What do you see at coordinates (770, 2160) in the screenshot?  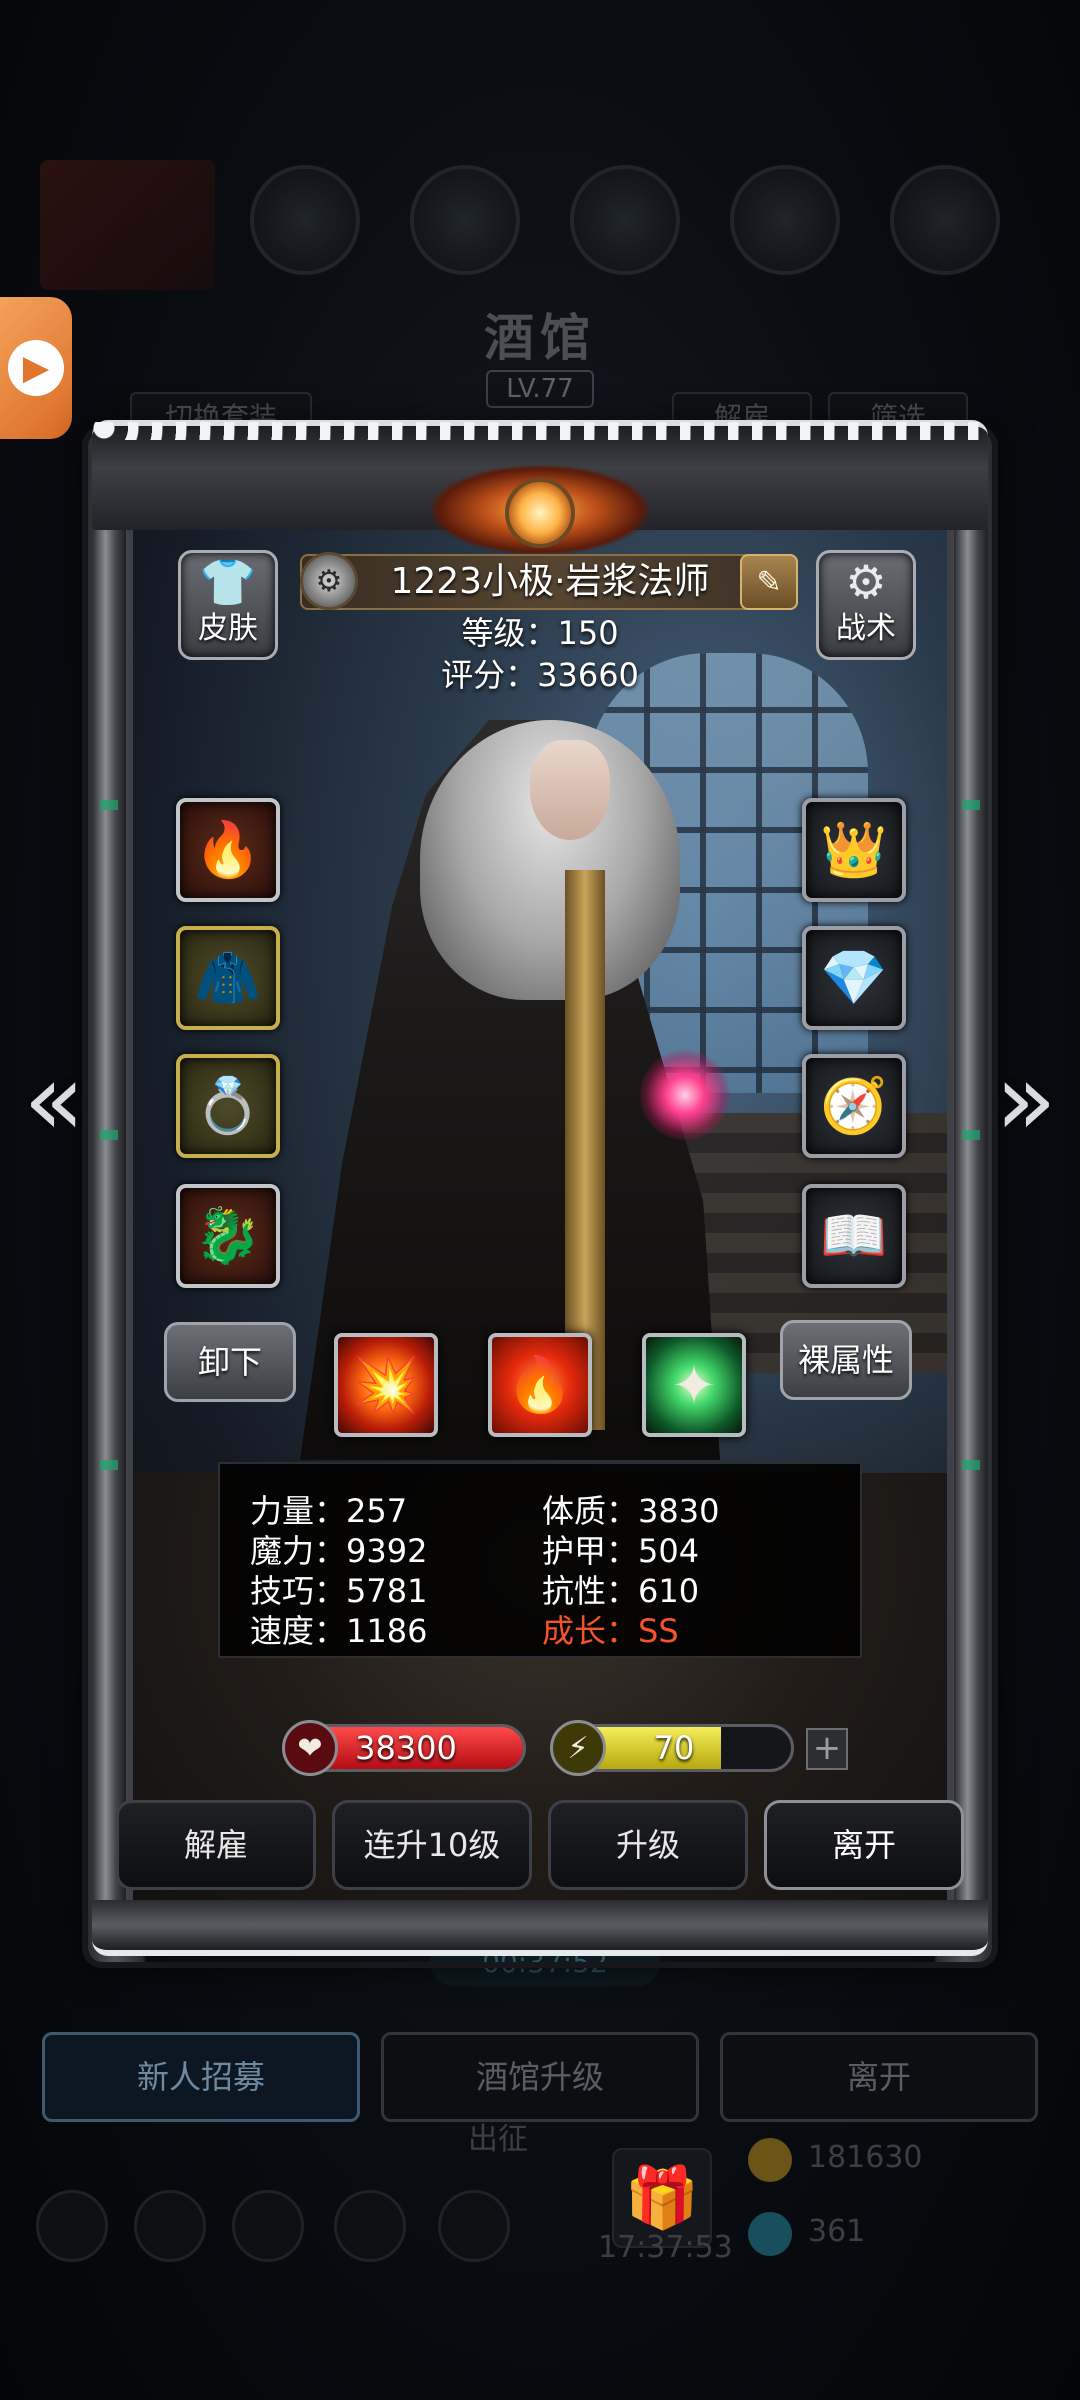 I see `gold-coin-icon` at bounding box center [770, 2160].